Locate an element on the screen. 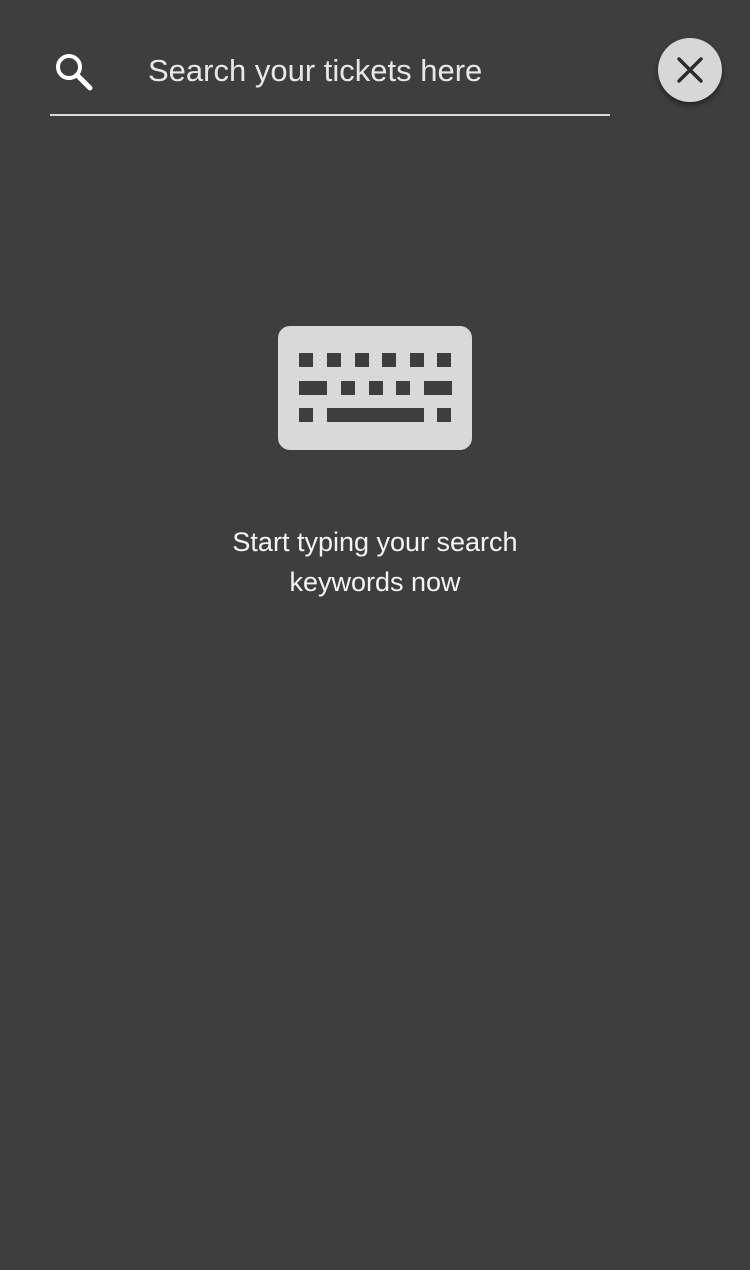 The image size is (750, 1270). empty-state-message: Start typing your search keywords now is located at coordinates (375, 562).